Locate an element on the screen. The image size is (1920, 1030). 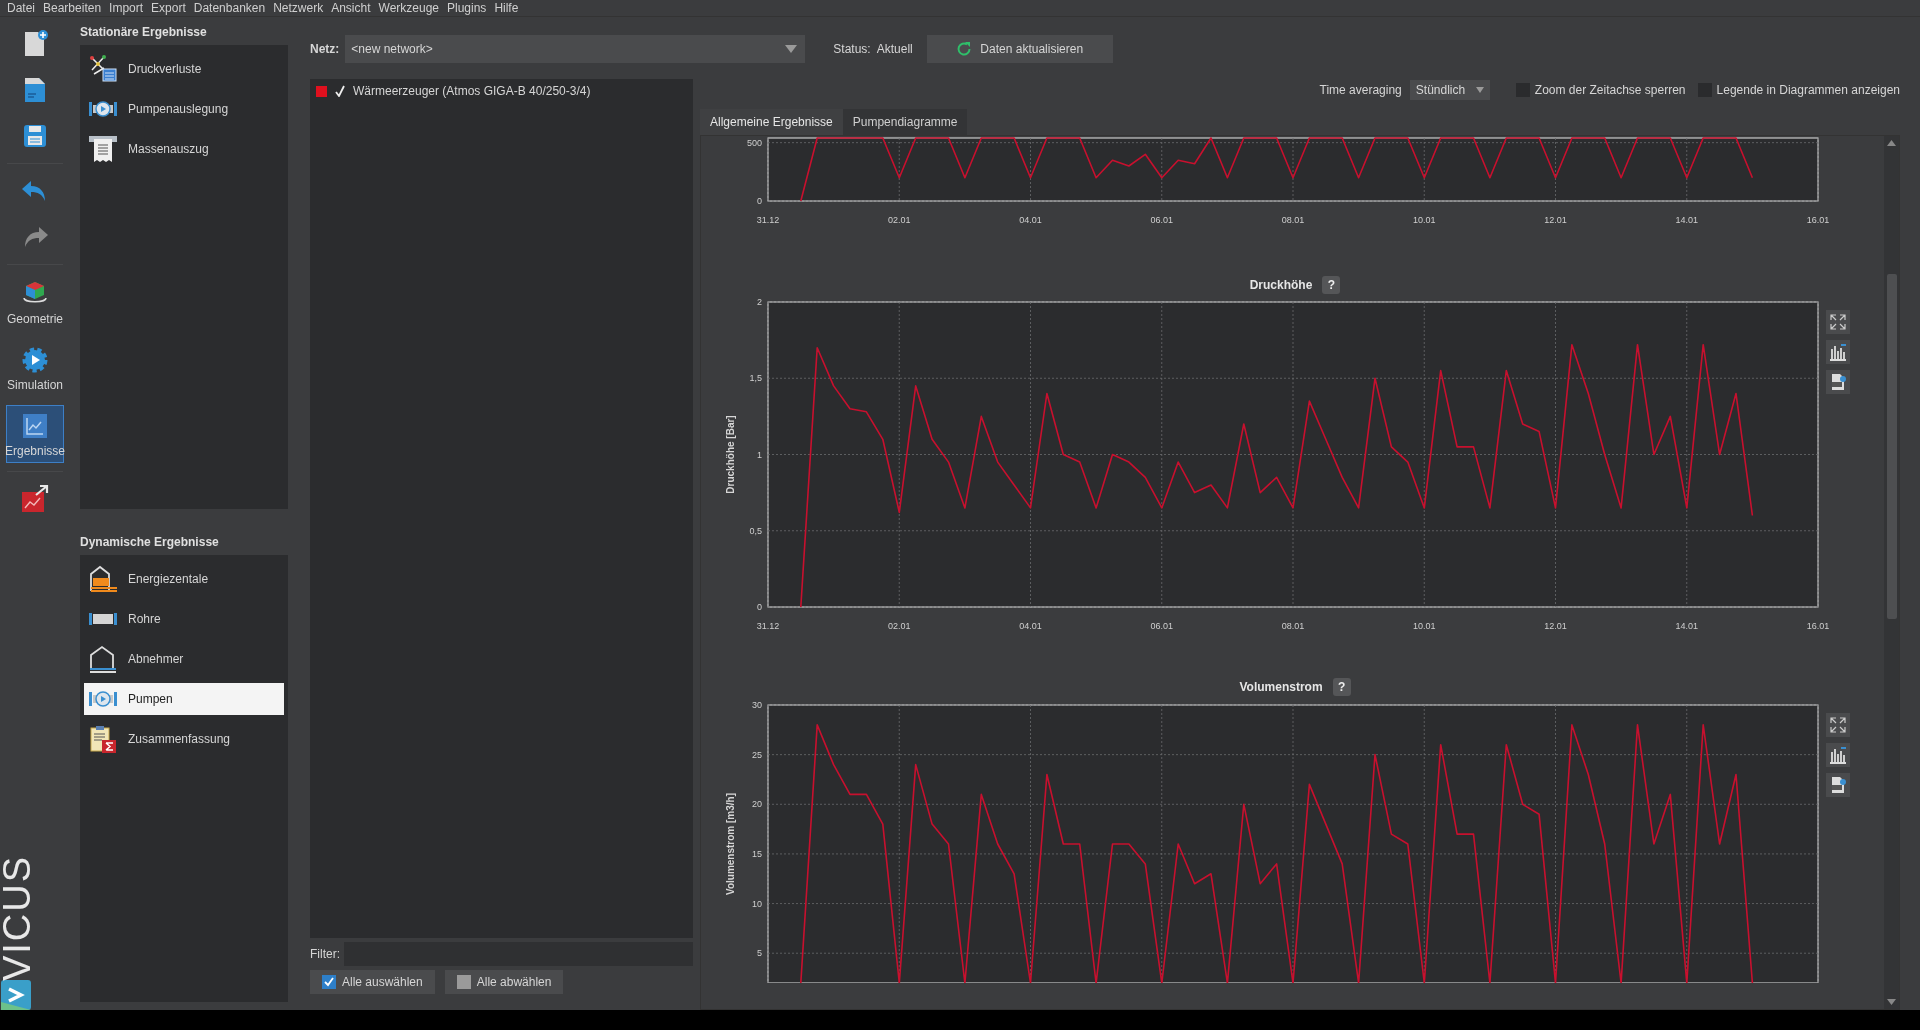
logo-text: VICUS is located at coordinates (17, 918).